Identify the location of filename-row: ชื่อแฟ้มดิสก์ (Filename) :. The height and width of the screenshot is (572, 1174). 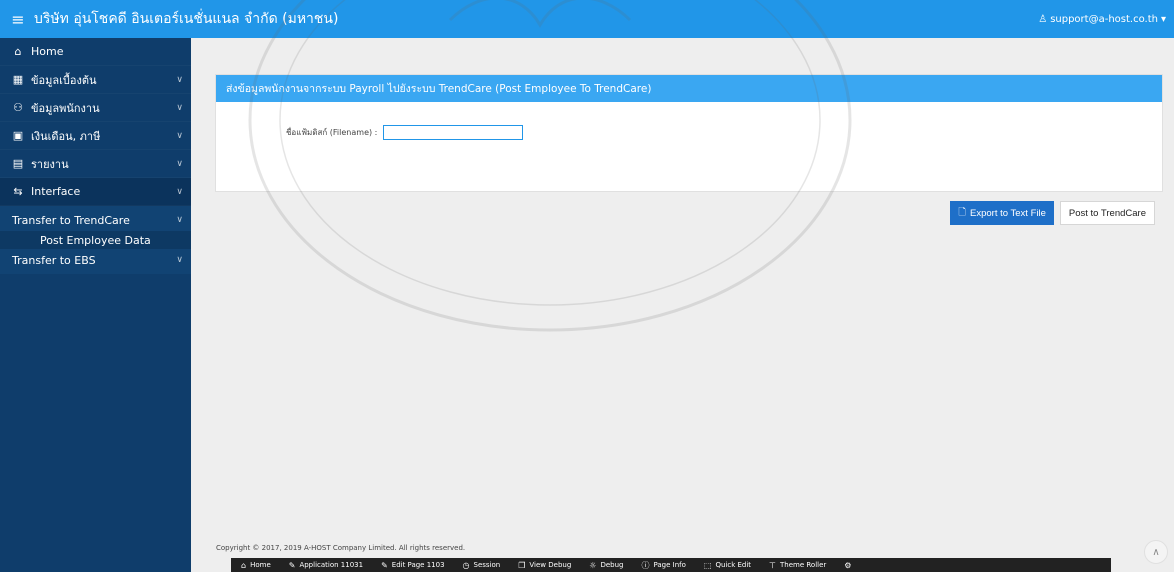
(405, 132).